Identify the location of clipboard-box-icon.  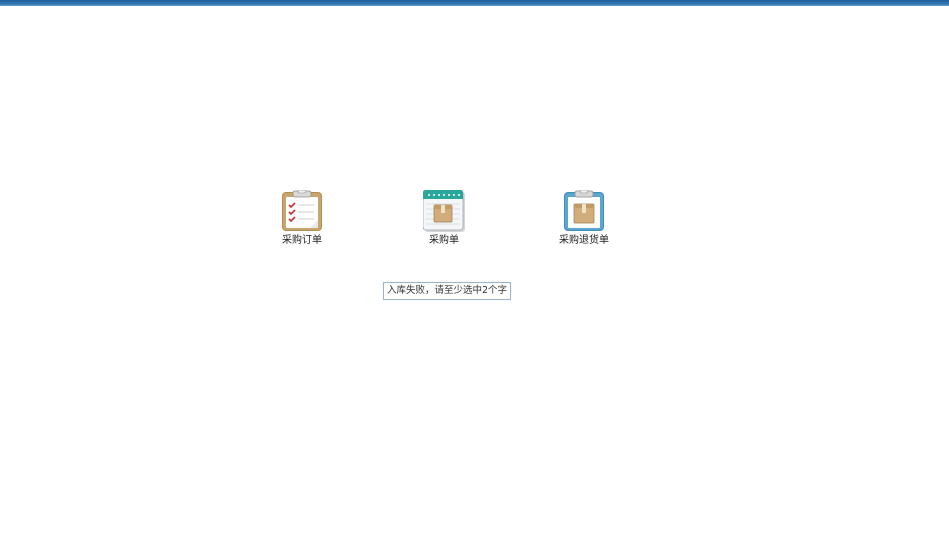
(584, 210).